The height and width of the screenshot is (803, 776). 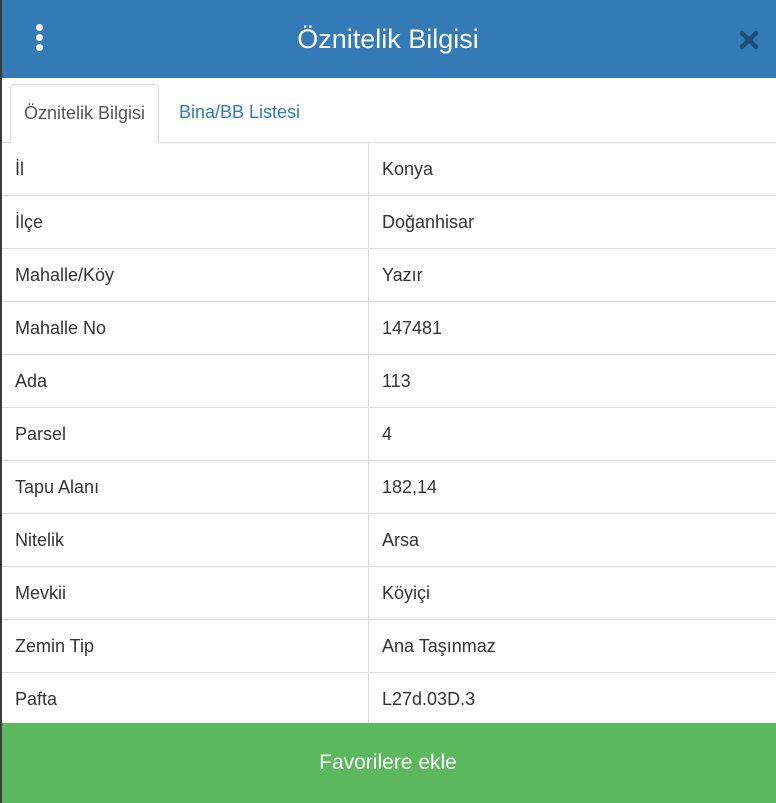 I want to click on tab-building-list: Bina/BB Listesi, so click(x=239, y=113).